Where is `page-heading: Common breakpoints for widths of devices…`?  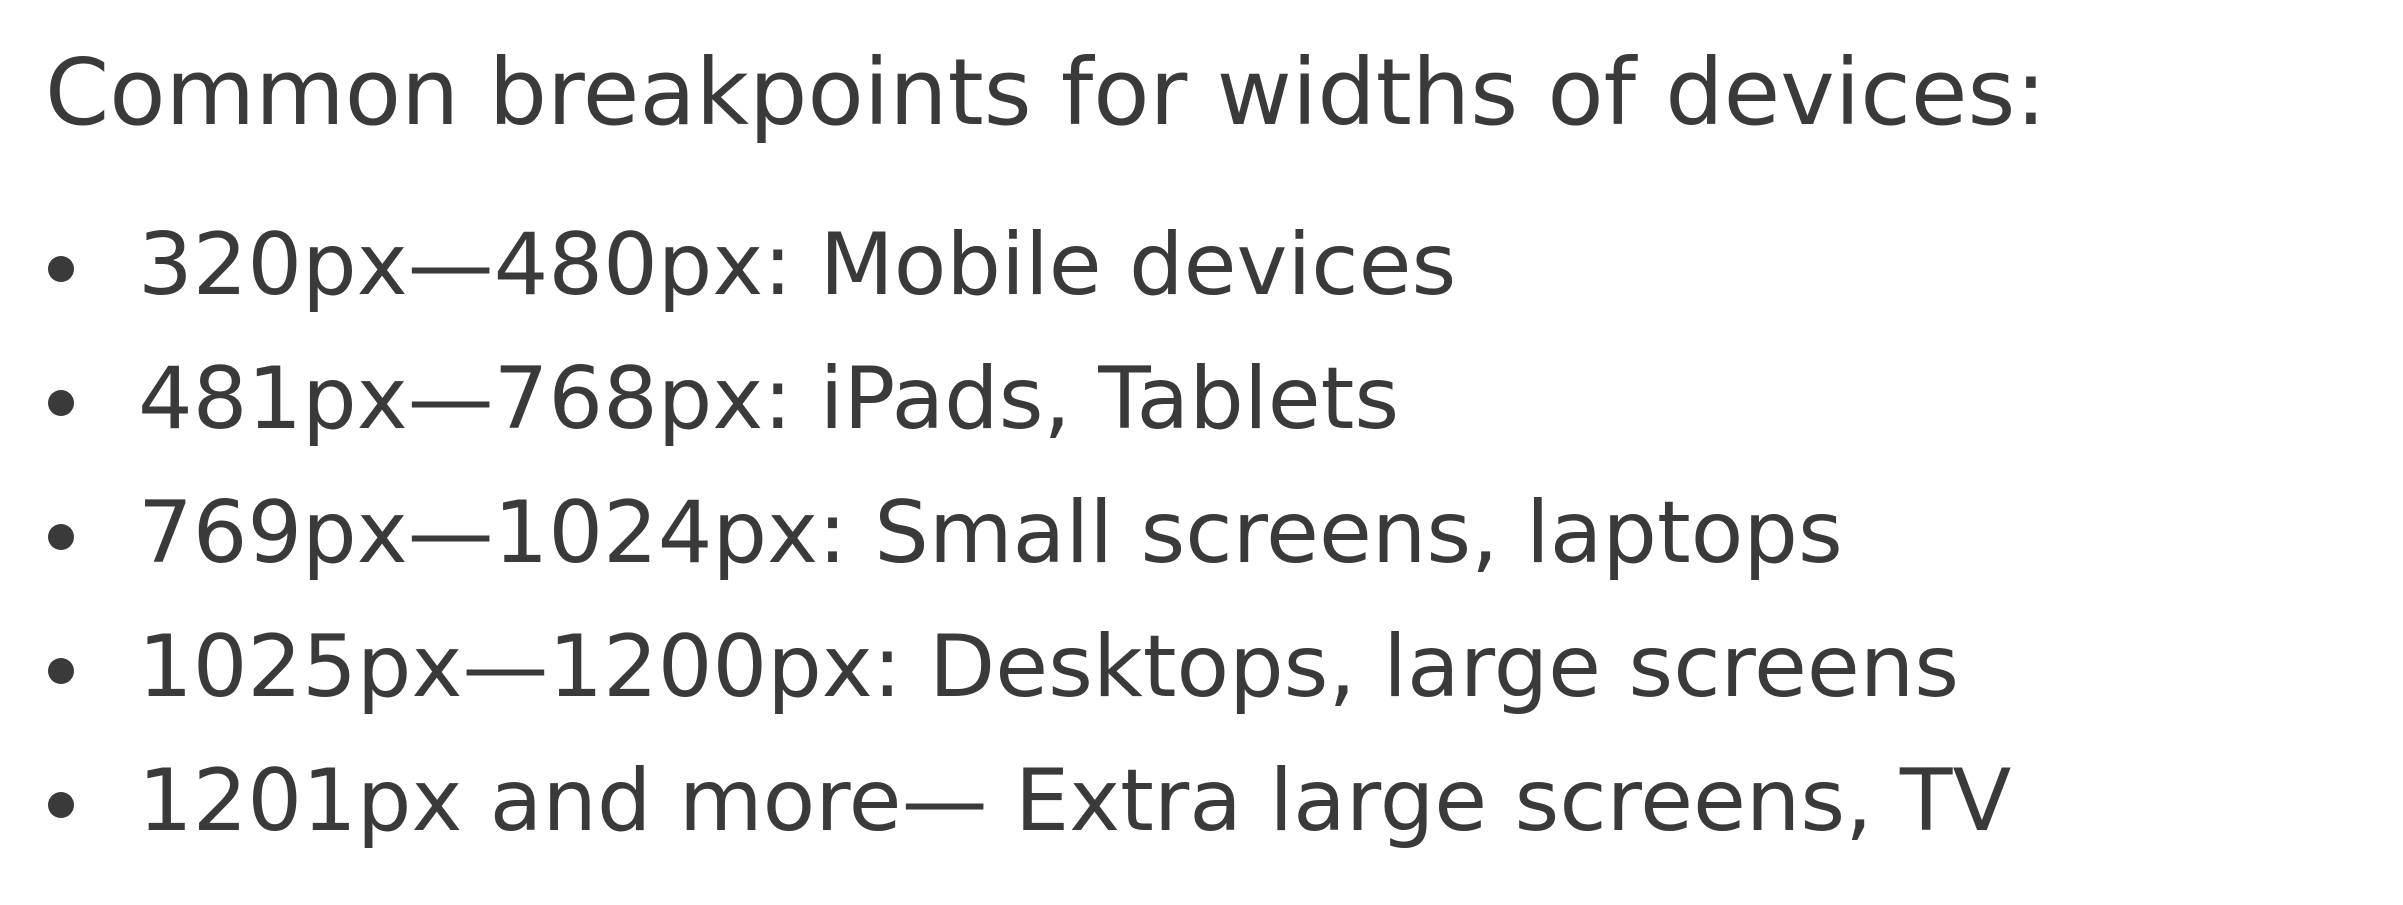 page-heading: Common breakpoints for widths of devices… is located at coordinates (1046, 92).